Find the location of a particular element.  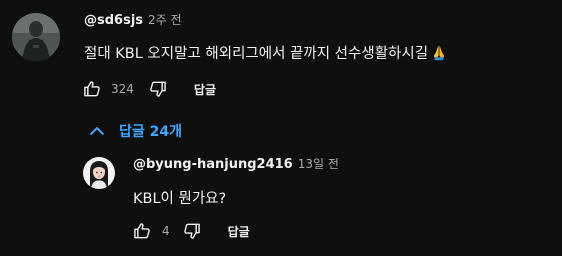

comment-author: @sd6sjs is located at coordinates (113, 20).